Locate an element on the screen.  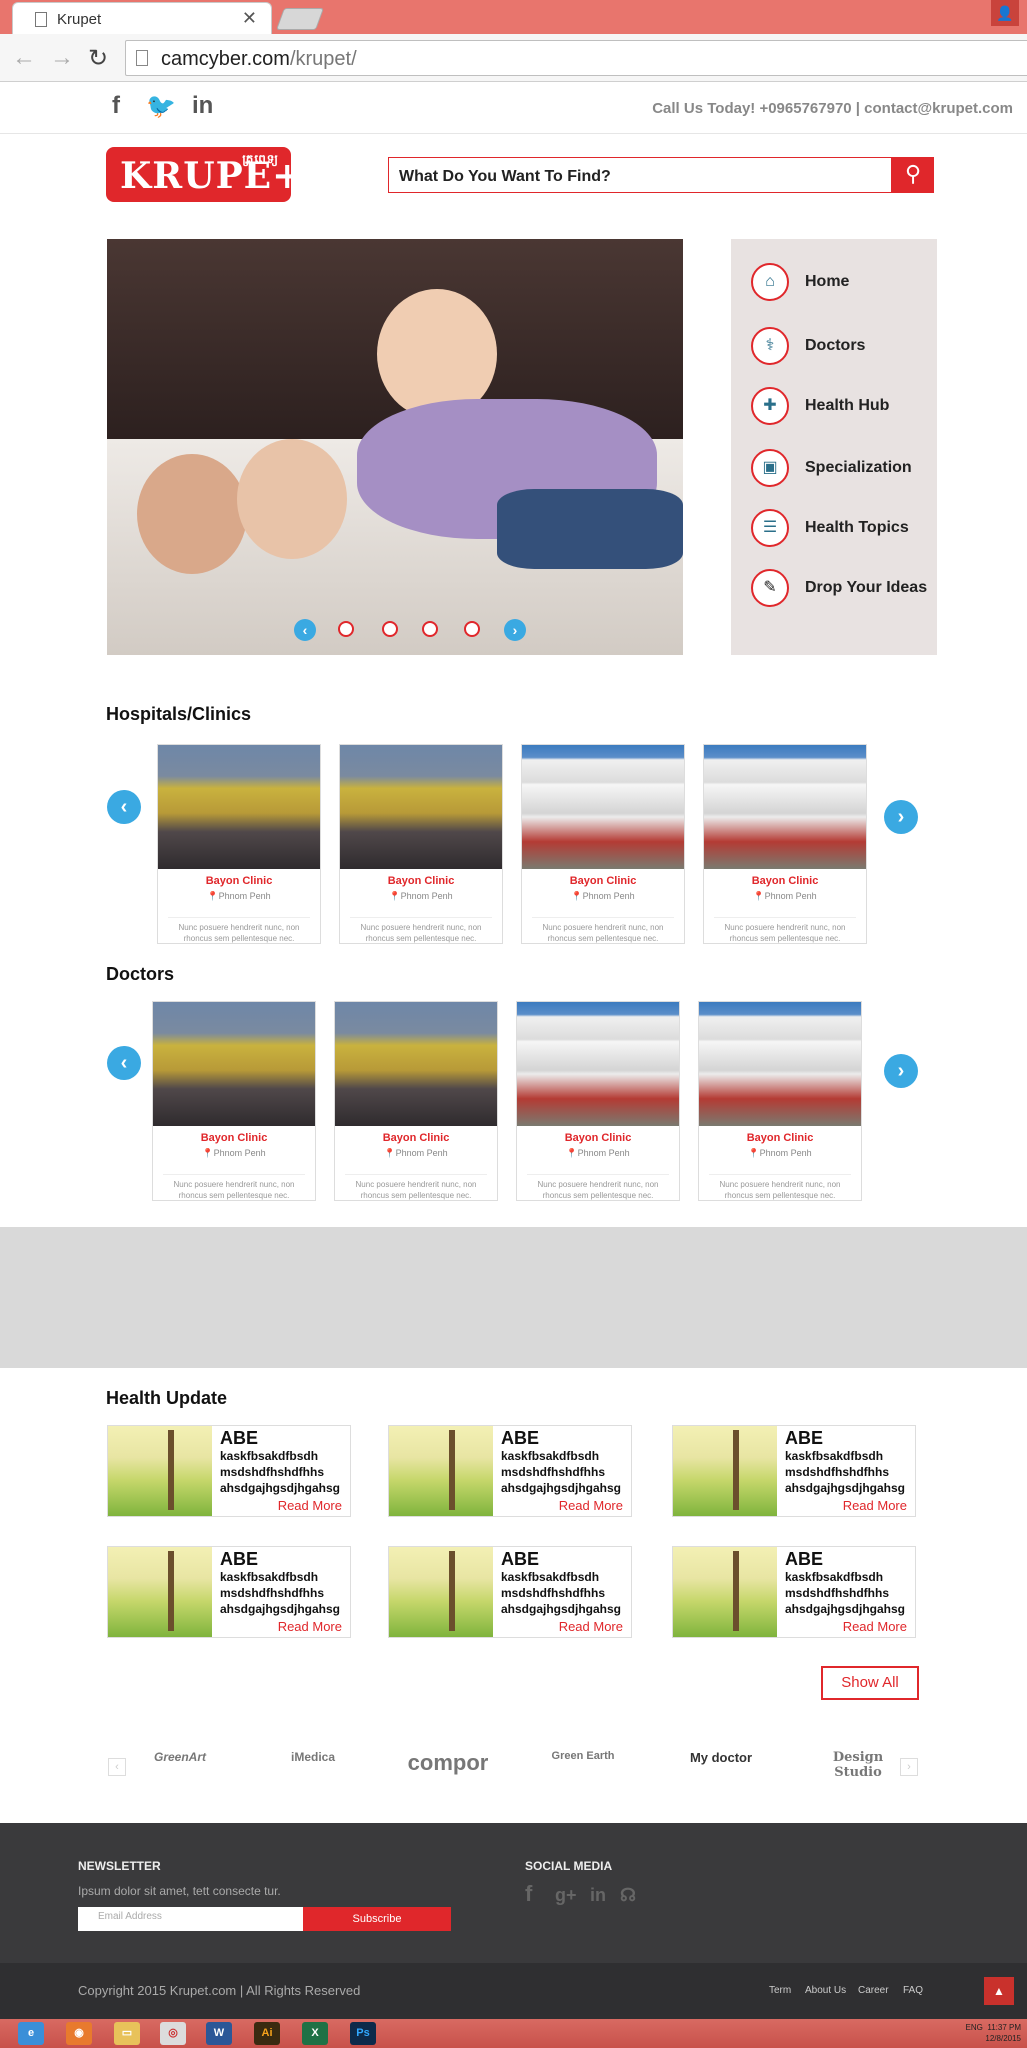
hero-slider: ‹ › is located at coordinates (395, 447).